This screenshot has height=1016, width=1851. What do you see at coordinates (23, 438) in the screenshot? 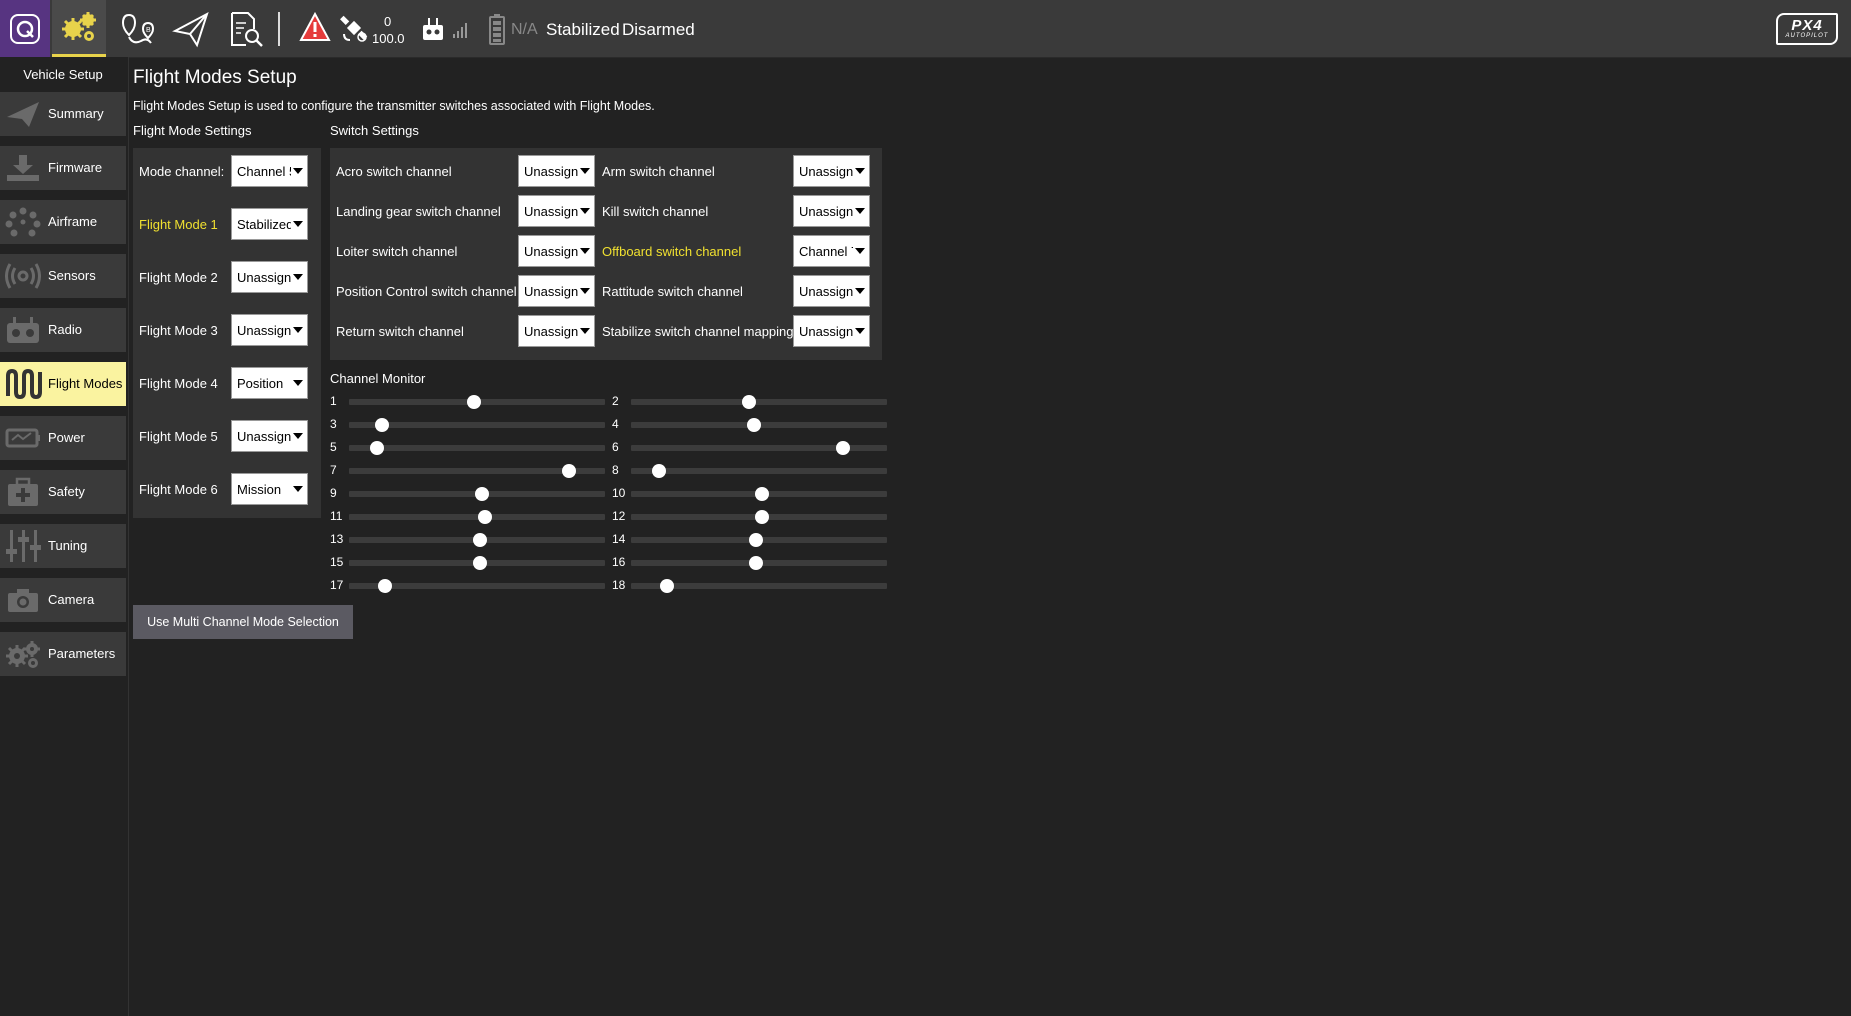
I see `power-battery-icon` at bounding box center [23, 438].